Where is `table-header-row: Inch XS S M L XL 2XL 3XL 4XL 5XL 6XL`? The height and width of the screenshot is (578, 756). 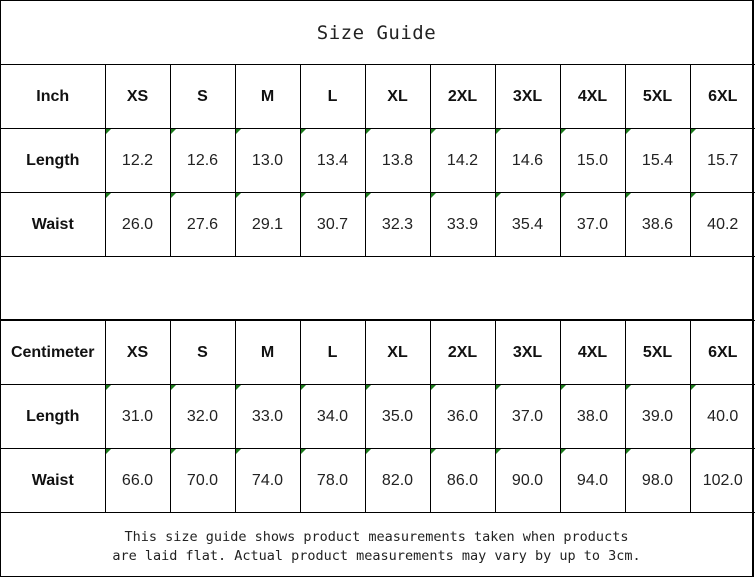 table-header-row: Inch XS S M L XL 2XL 3XL 4XL 5XL 6XL is located at coordinates (378, 96).